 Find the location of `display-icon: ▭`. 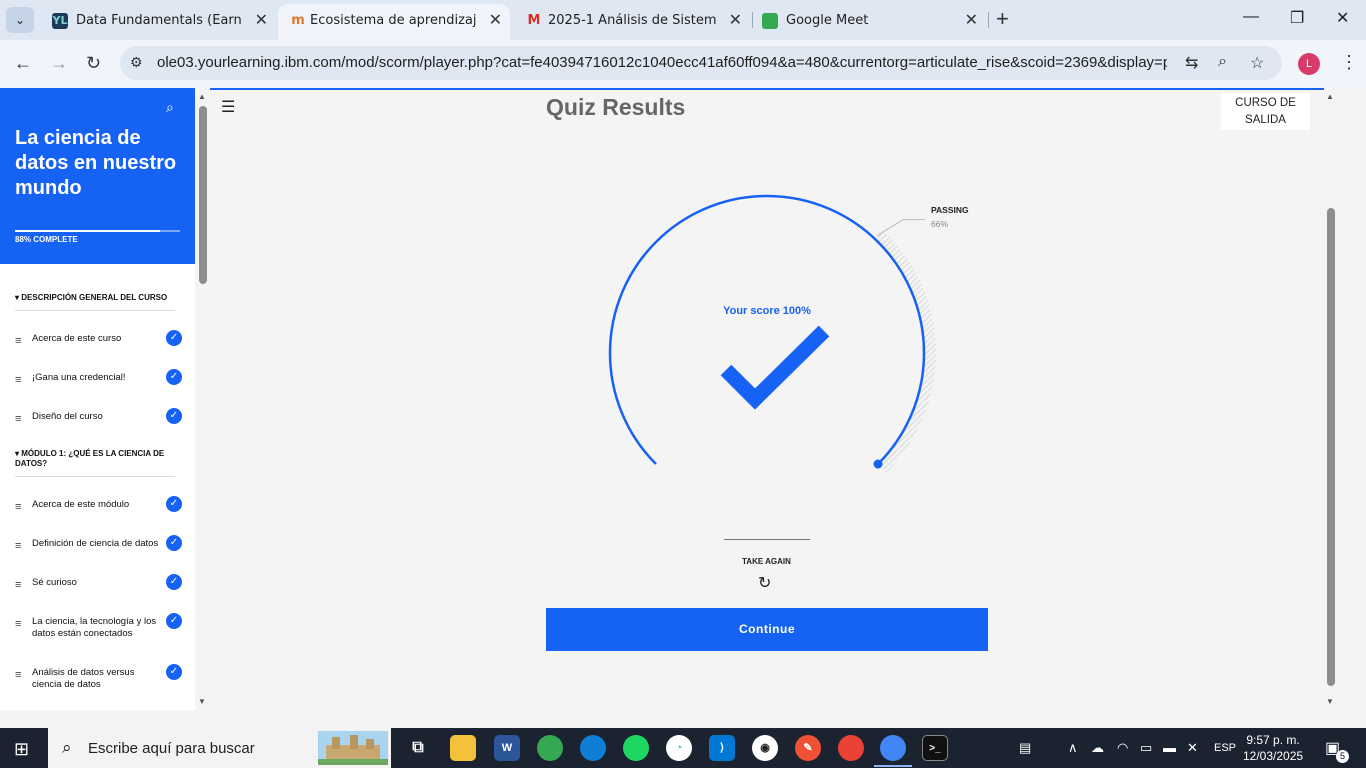

display-icon: ▭ is located at coordinates (1146, 748).